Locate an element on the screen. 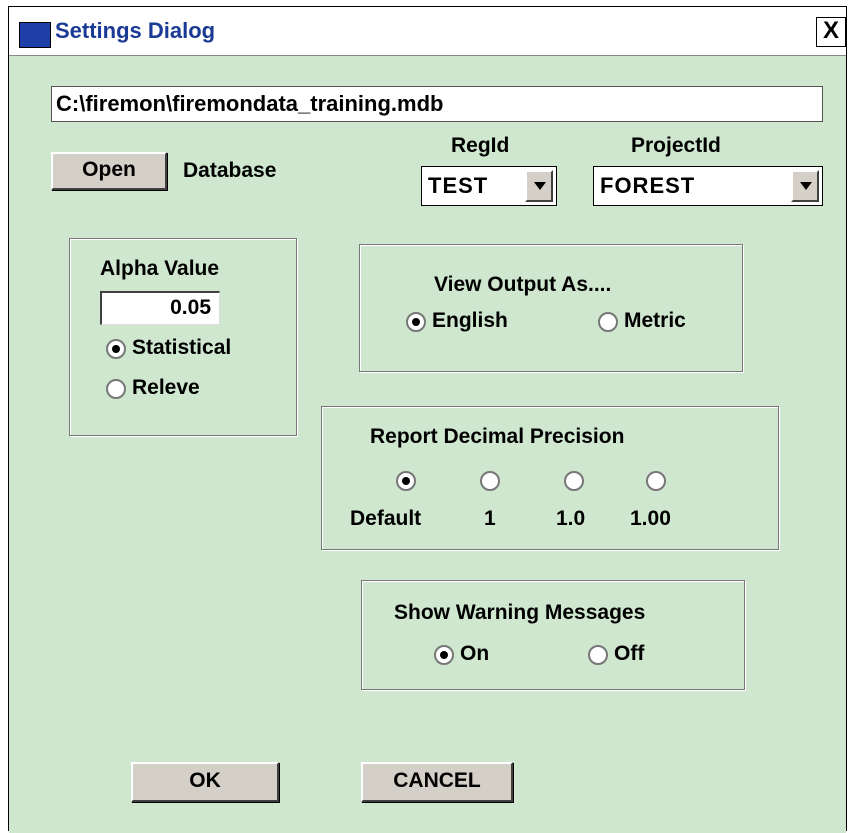 The width and height of the screenshot is (849, 833). alpha-value-label: Alpha Value is located at coordinates (160, 268).